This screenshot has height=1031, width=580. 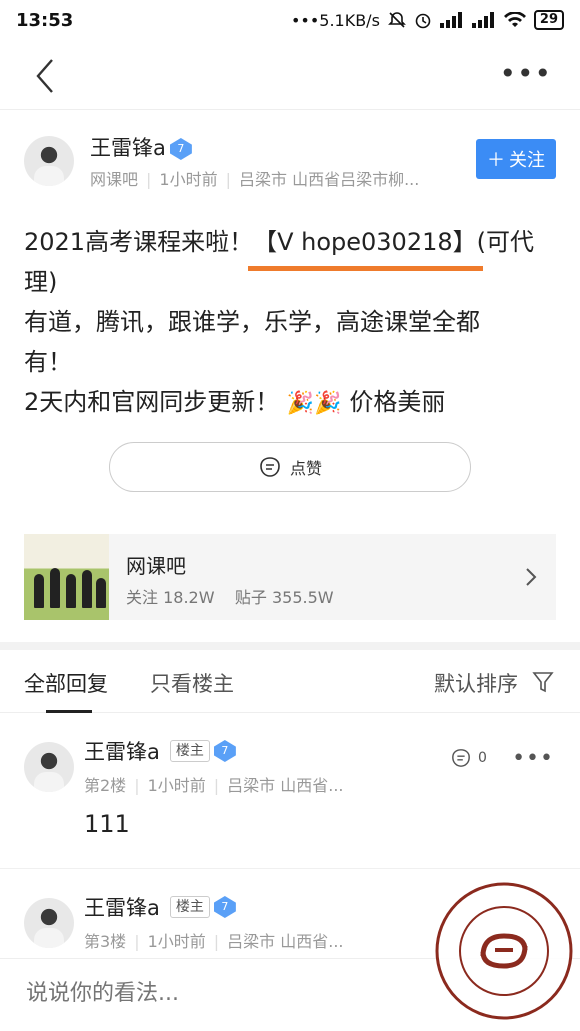 I want to click on alarm-icon, so click(x=423, y=21).